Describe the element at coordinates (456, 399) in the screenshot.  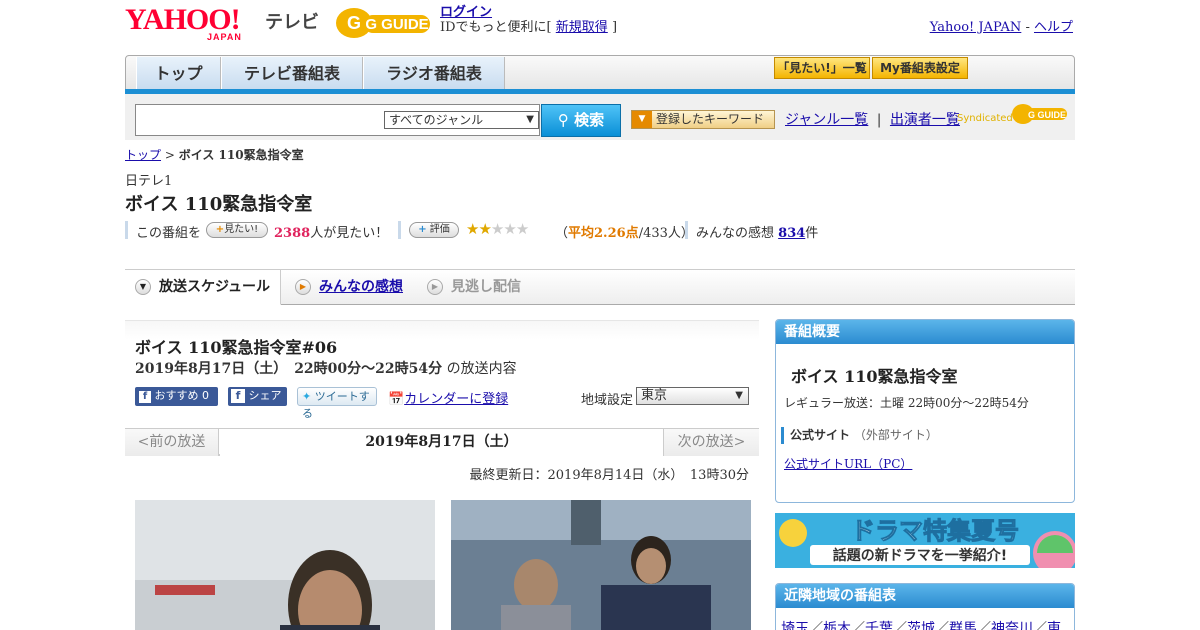
I see `calendar-link: カレンダーに登録` at that location.